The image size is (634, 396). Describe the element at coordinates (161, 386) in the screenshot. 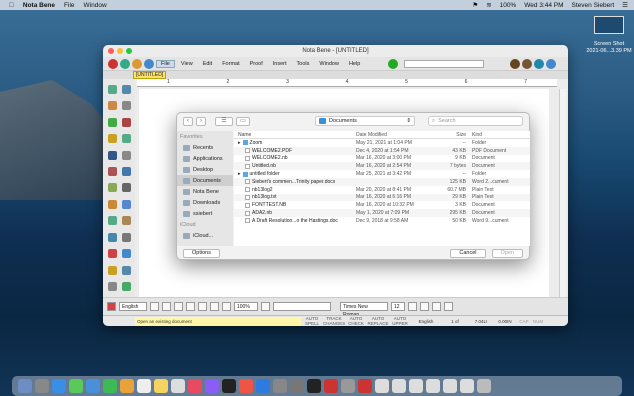

I see `notes-icon` at that location.